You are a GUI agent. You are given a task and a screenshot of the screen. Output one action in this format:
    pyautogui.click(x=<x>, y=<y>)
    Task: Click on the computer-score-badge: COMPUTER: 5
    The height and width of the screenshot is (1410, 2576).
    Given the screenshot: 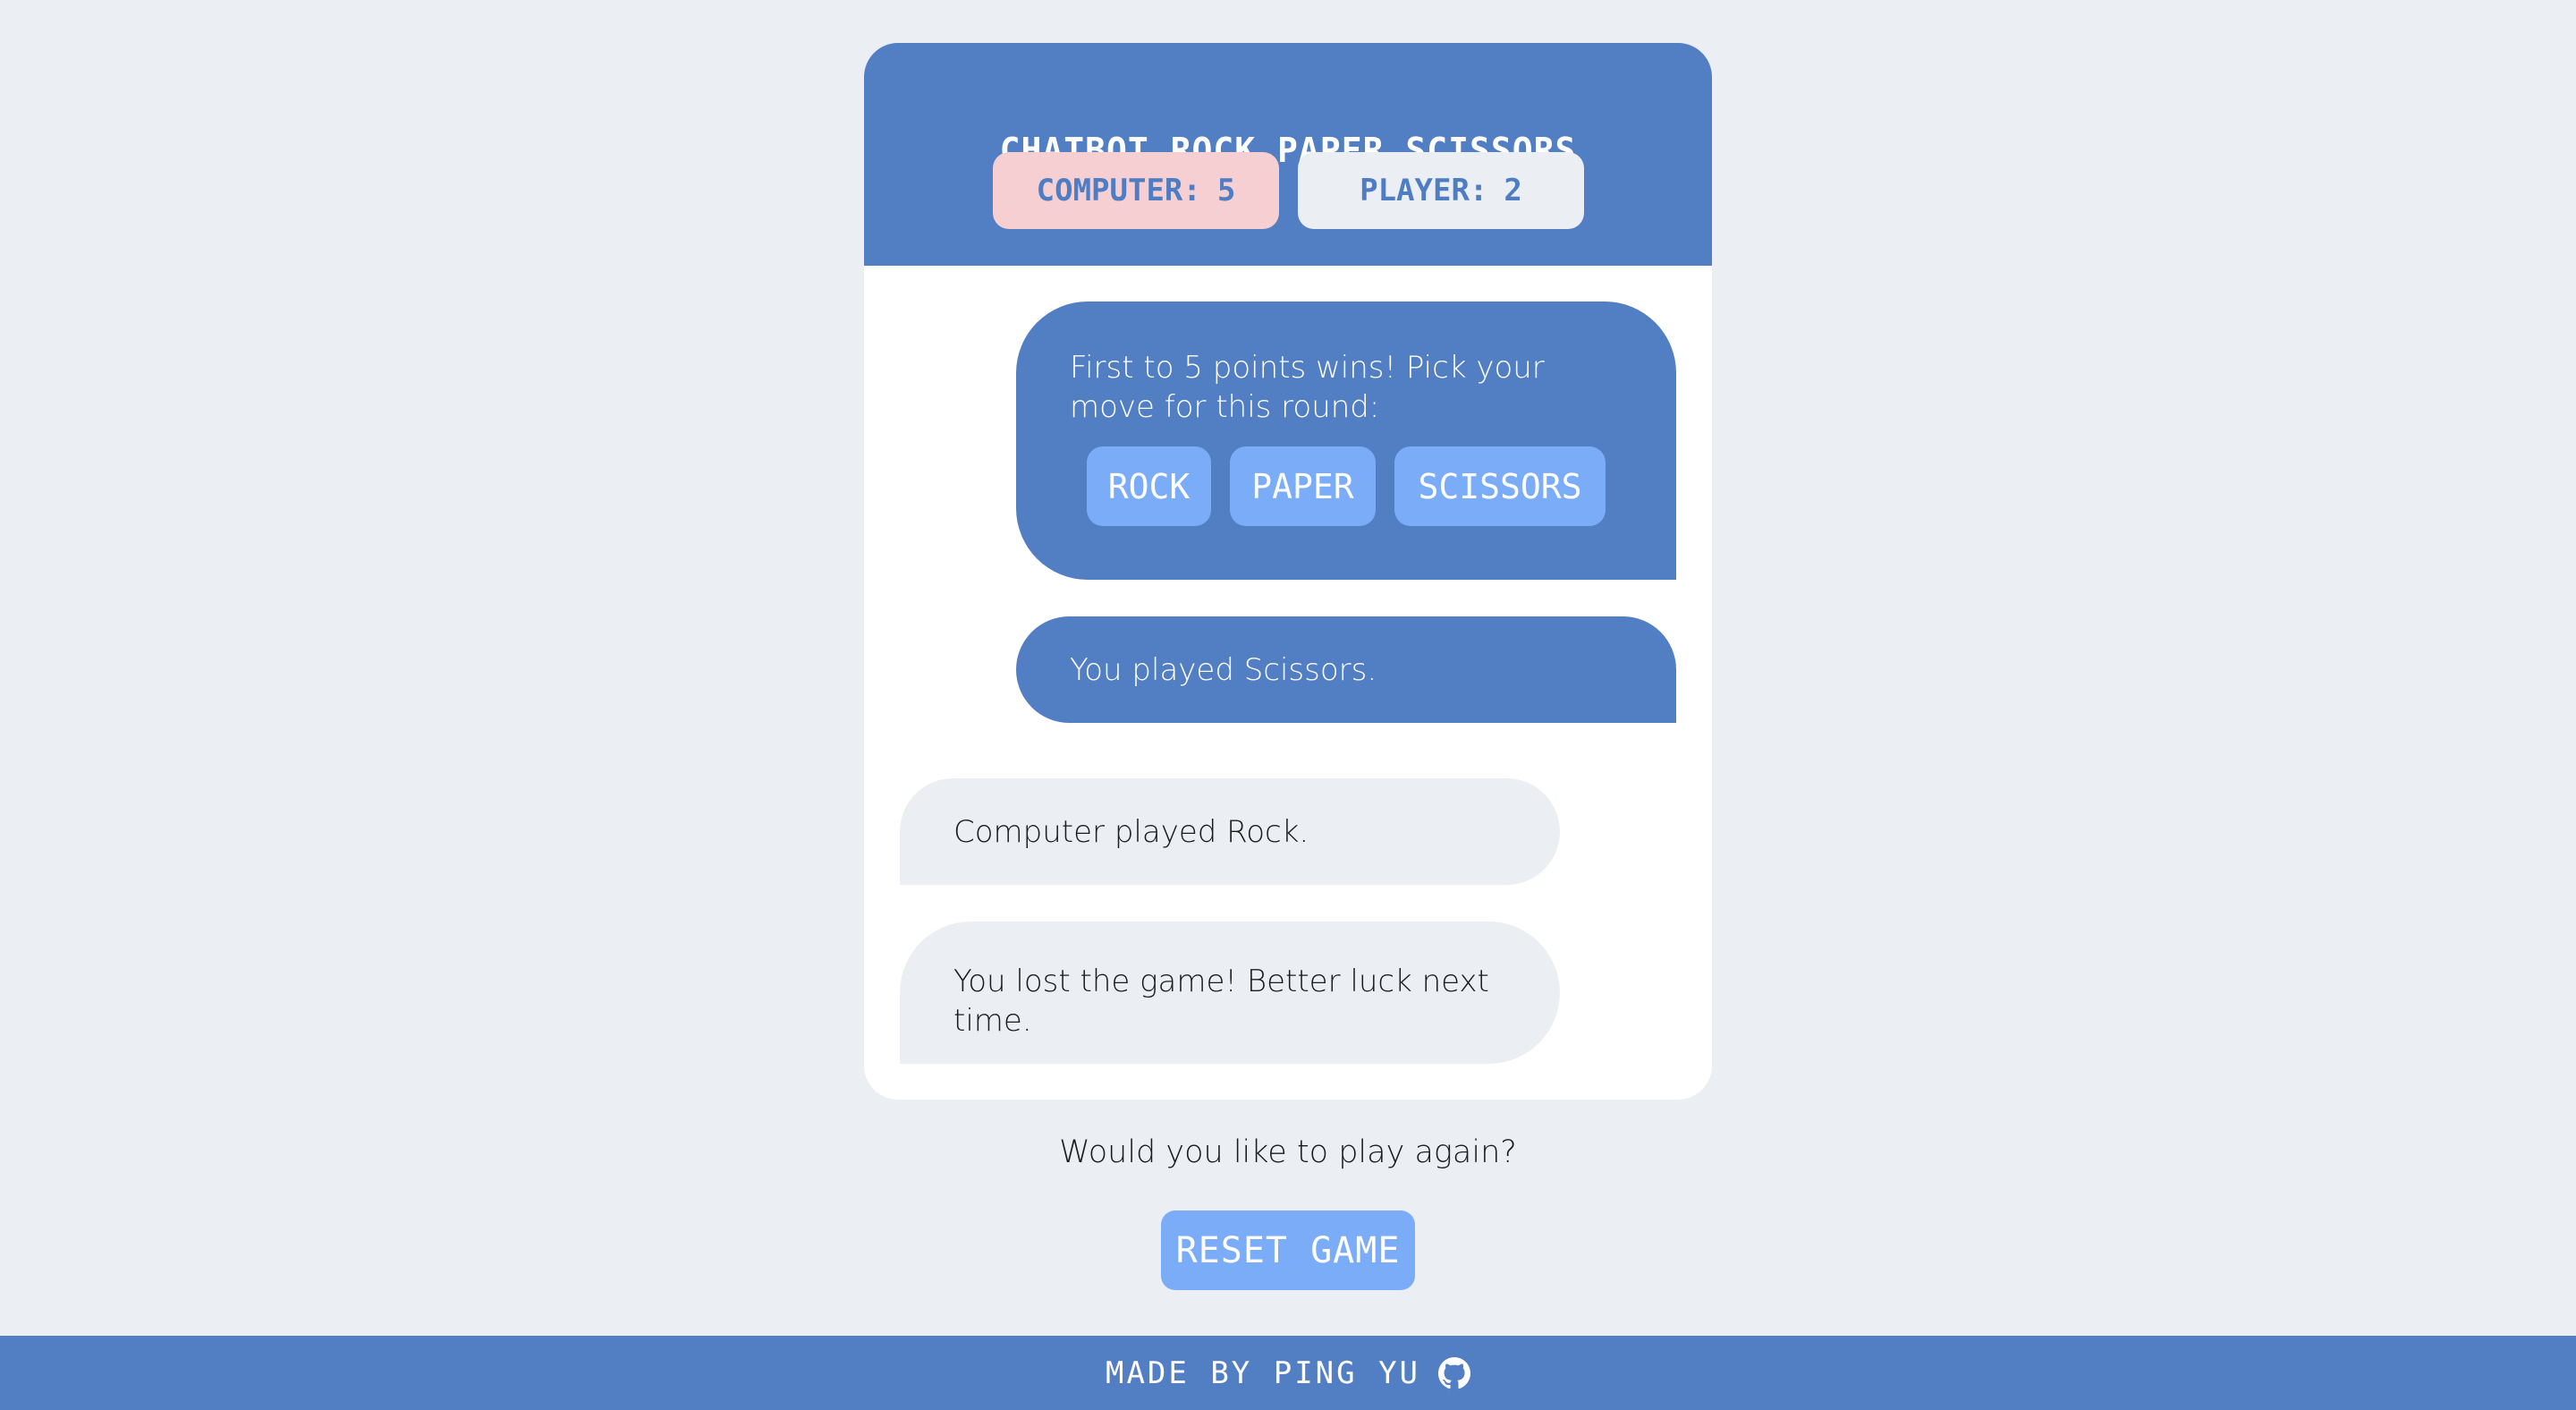 What is the action you would take?
    pyautogui.click(x=1136, y=191)
    